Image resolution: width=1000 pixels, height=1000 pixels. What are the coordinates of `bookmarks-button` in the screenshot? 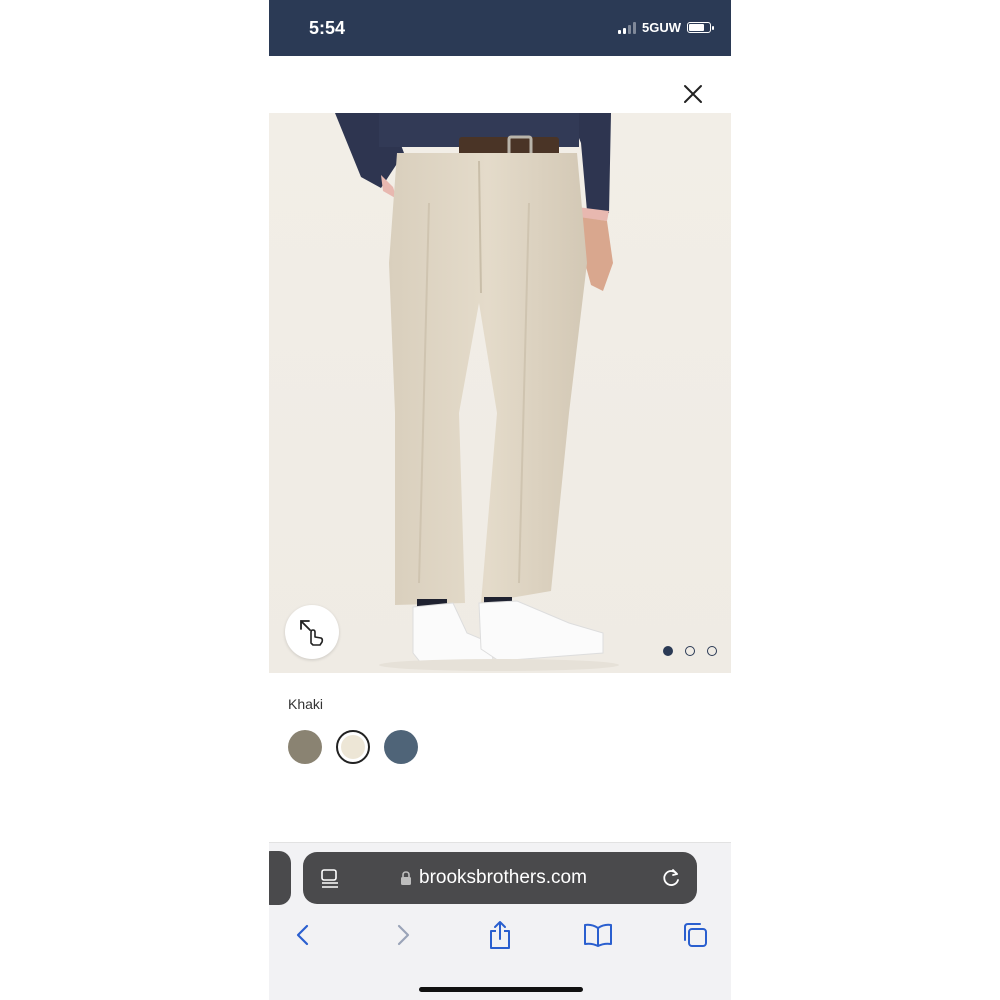 It's located at (598, 935).